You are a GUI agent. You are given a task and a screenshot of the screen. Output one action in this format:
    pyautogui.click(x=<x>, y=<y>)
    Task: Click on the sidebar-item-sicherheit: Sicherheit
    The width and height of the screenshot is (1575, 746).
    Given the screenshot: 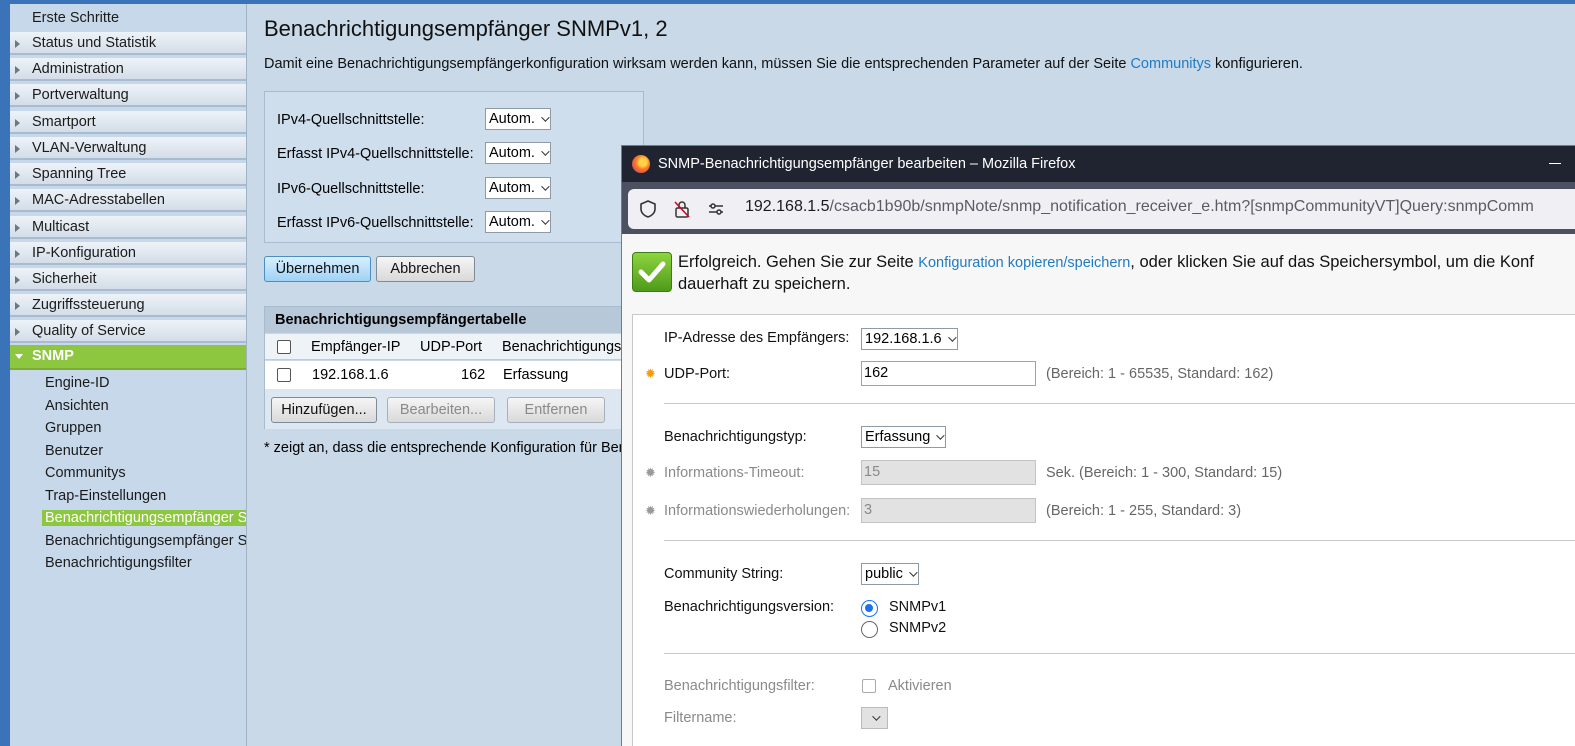 What is the action you would take?
    pyautogui.click(x=128, y=279)
    